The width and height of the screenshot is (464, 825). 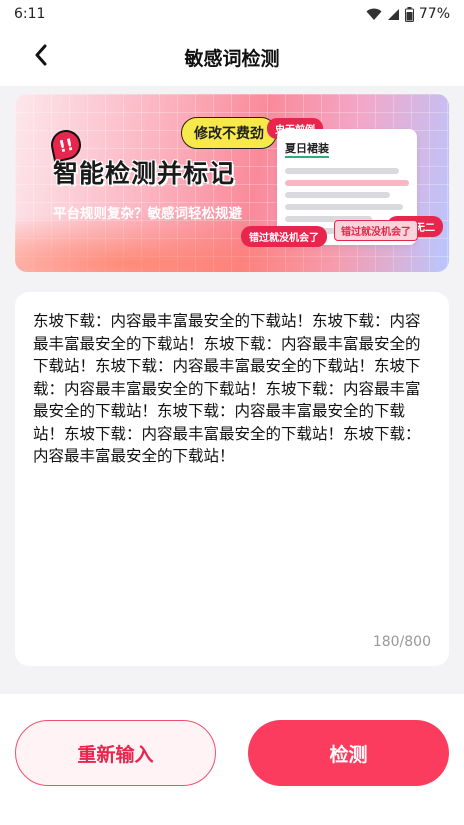 What do you see at coordinates (30, 14) in the screenshot?
I see `status-time: 6:11` at bounding box center [30, 14].